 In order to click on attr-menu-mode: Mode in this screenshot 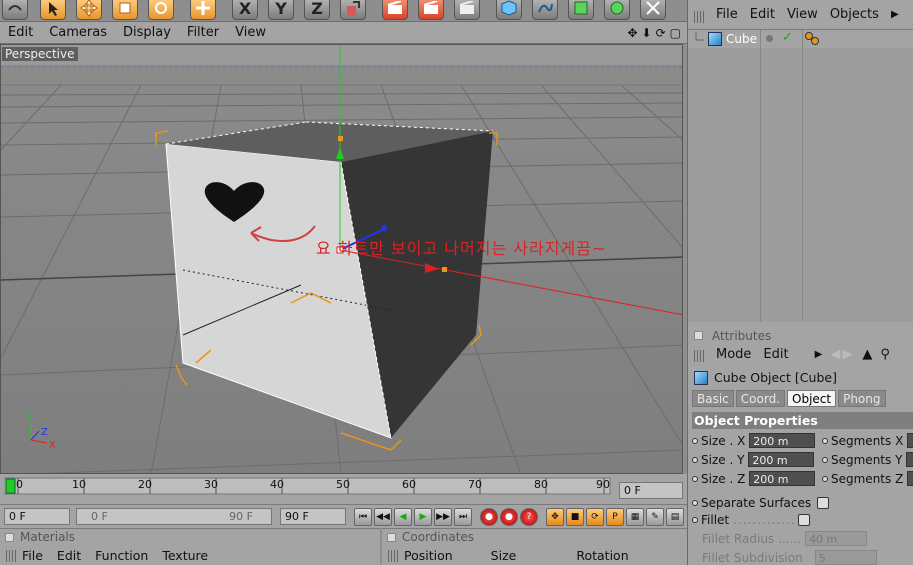, I will do `click(733, 354)`.